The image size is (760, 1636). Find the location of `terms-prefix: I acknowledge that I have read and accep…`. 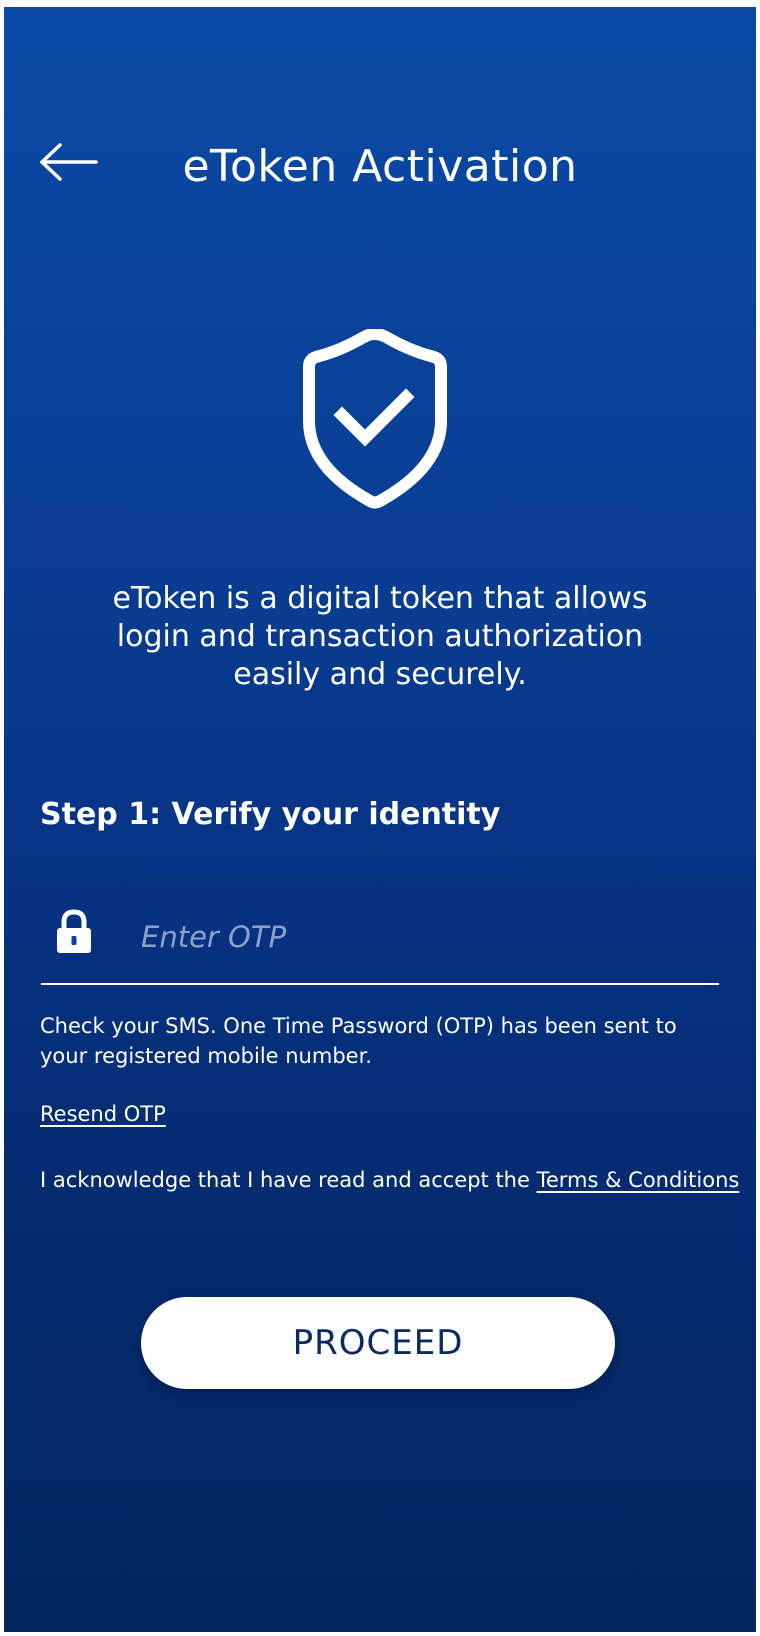

terms-prefix: I acknowledge that I have read and accep… is located at coordinates (288, 1180).